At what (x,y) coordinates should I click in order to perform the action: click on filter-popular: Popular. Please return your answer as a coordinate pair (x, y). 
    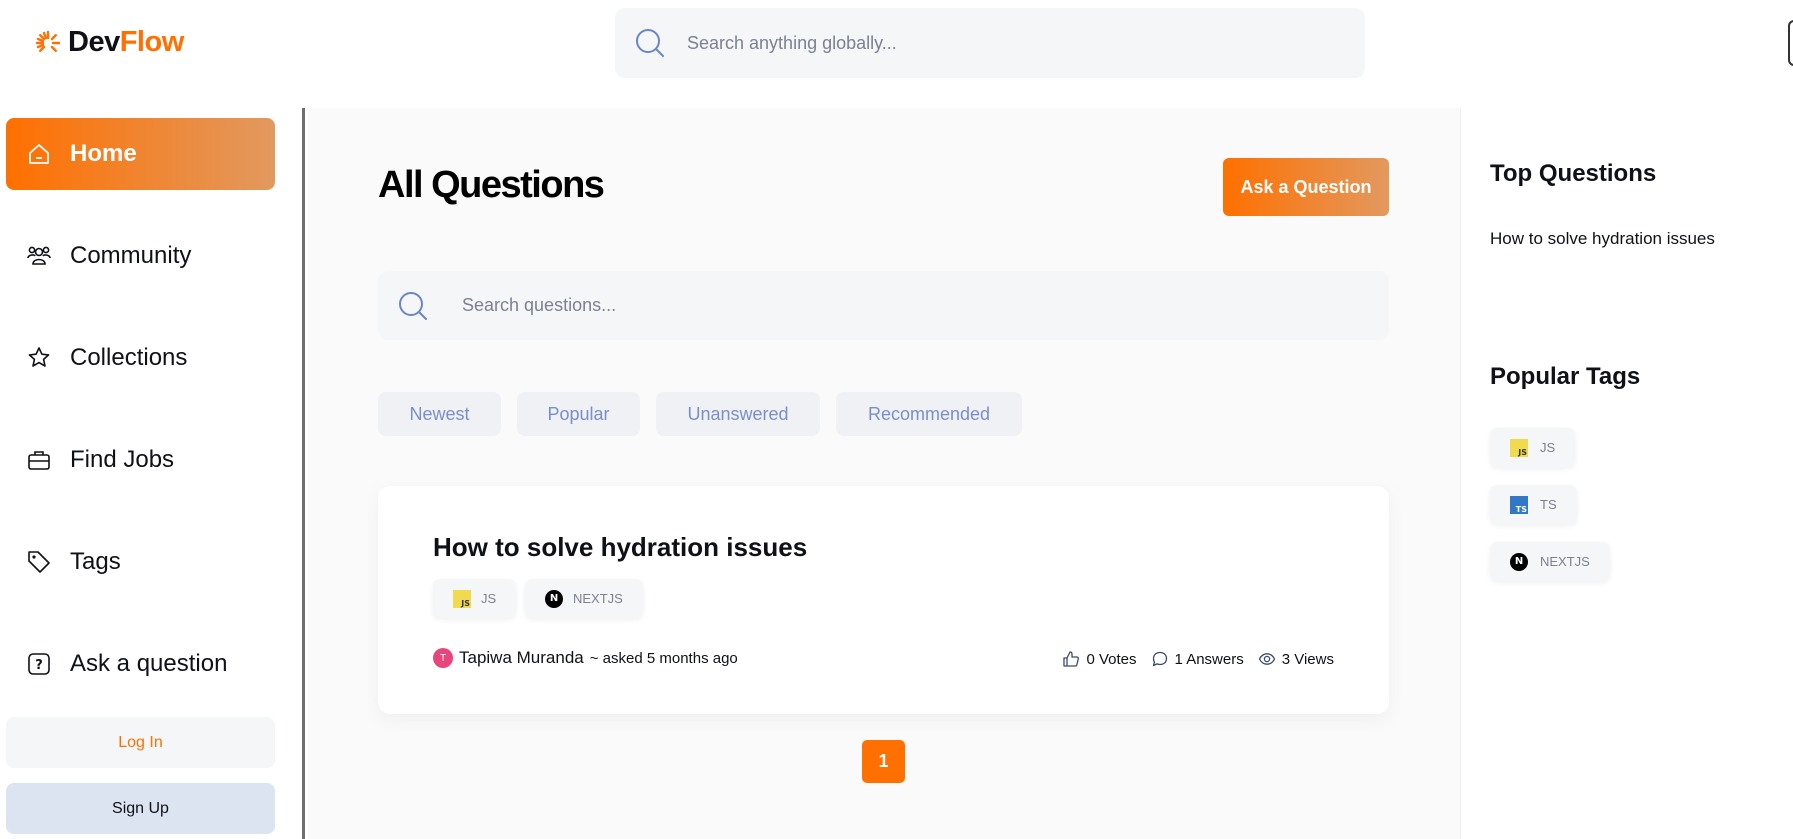
    Looking at the image, I should click on (578, 414).